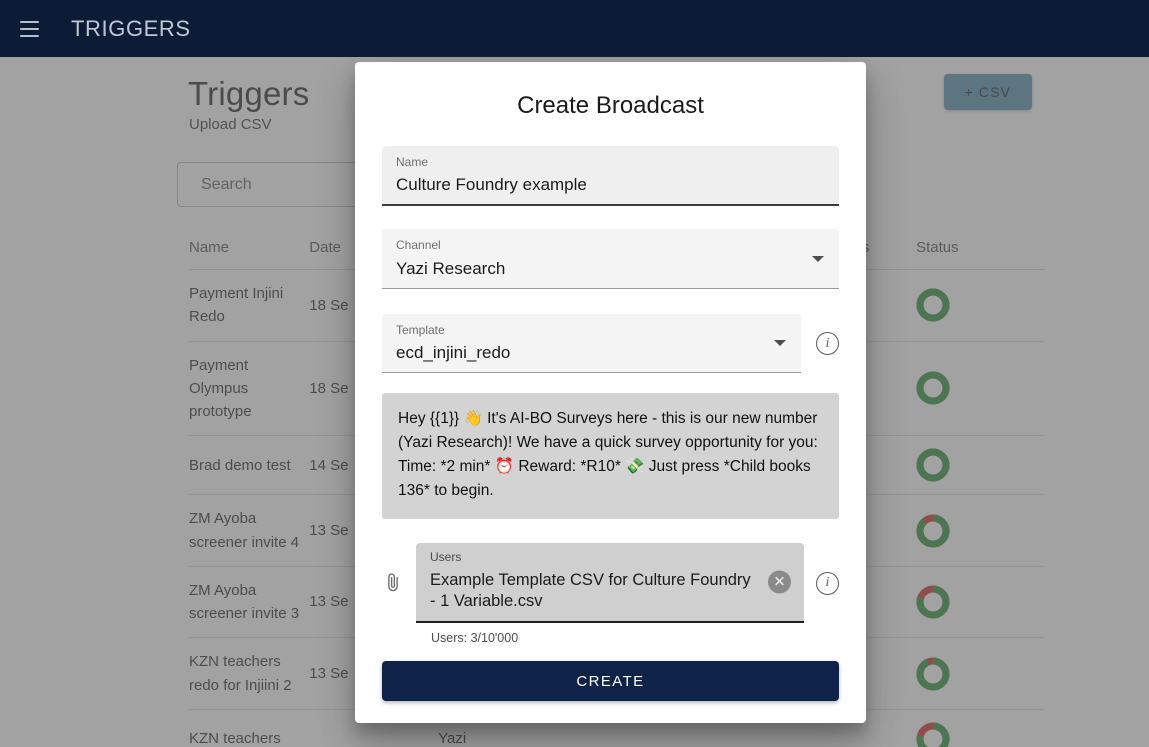 Image resolution: width=1149 pixels, height=747 pixels. What do you see at coordinates (475, 638) in the screenshot?
I see `users-count-hint: Users: 3/10'000` at bounding box center [475, 638].